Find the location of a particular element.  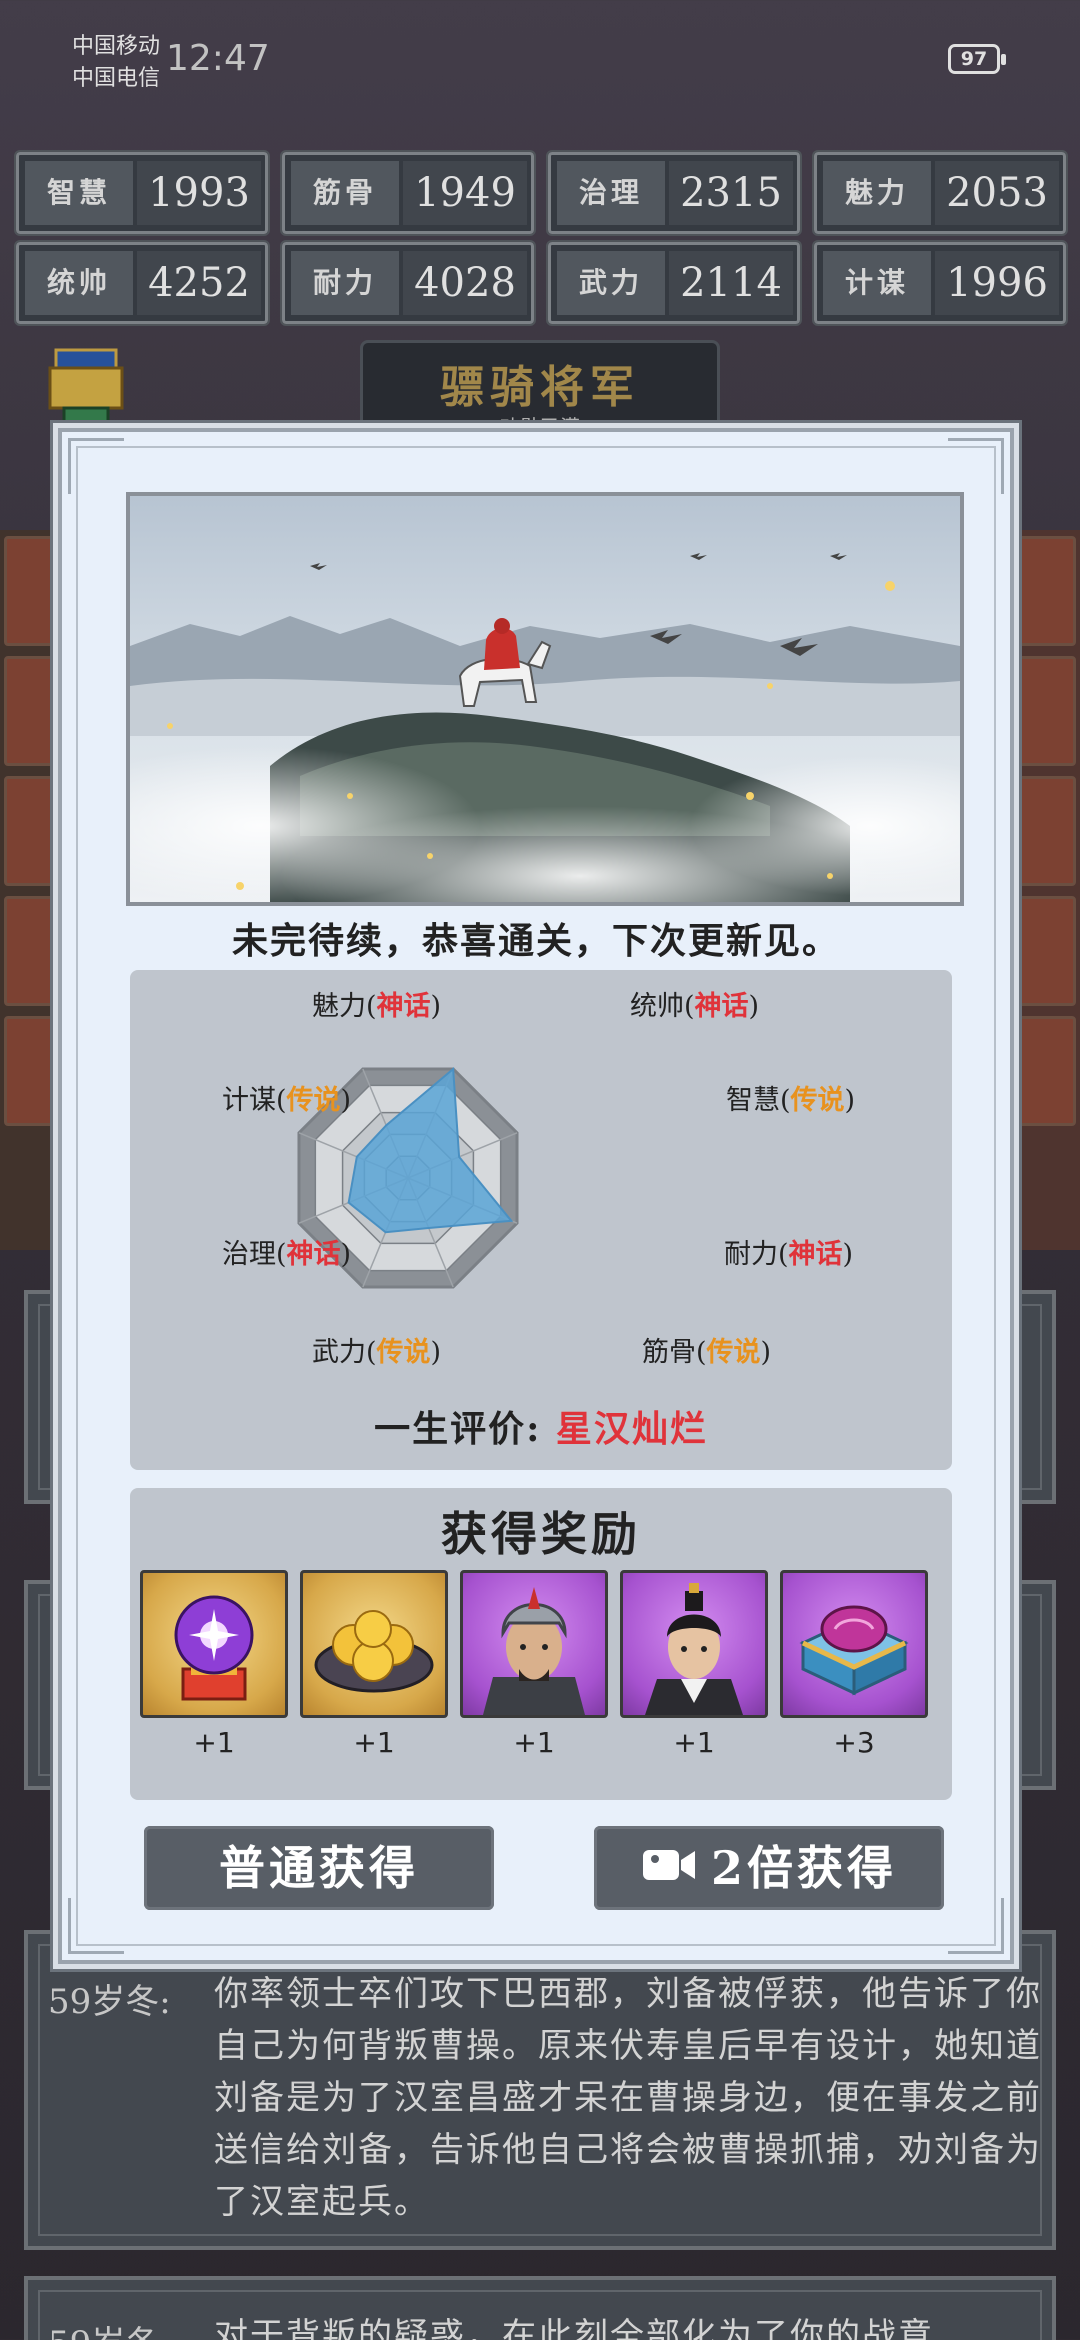

life-evaluation: 一生评价: 星汉灿烂 is located at coordinates (541, 1426).